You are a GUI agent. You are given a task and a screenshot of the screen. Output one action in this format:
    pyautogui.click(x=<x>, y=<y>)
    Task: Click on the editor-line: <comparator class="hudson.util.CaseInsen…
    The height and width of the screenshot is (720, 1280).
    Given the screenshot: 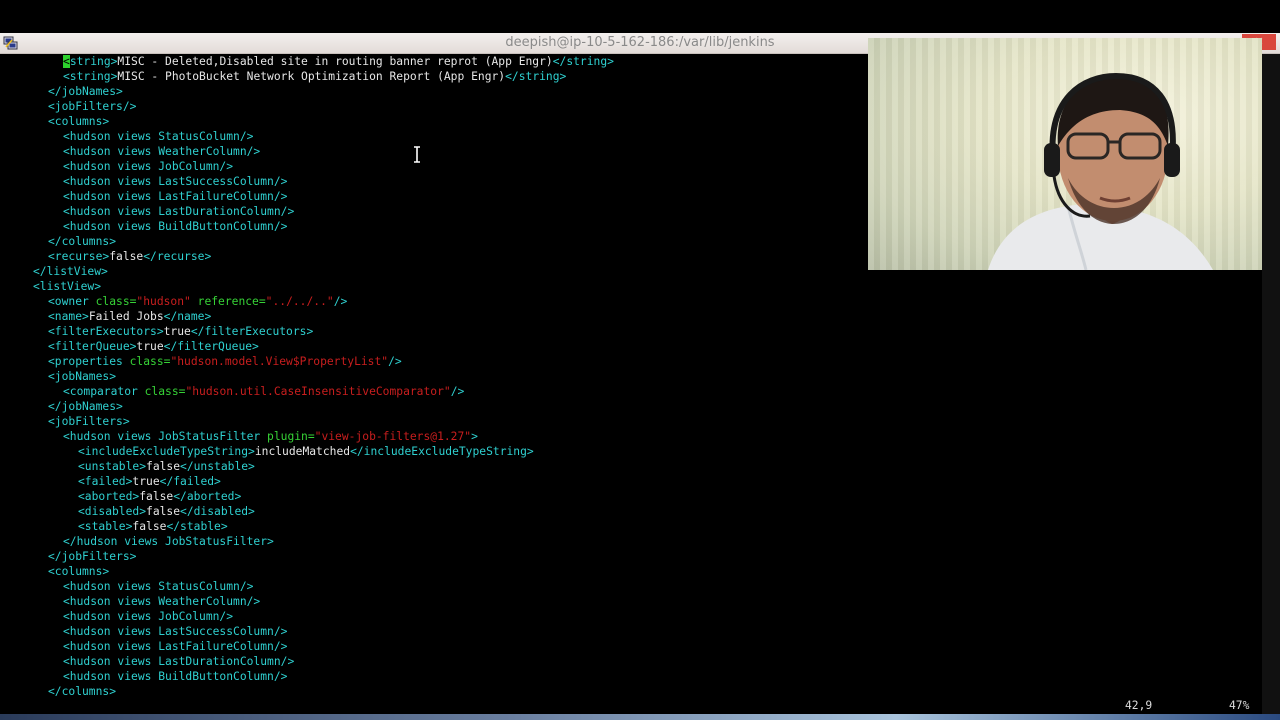 What is the action you would take?
    pyautogui.click(x=263, y=391)
    